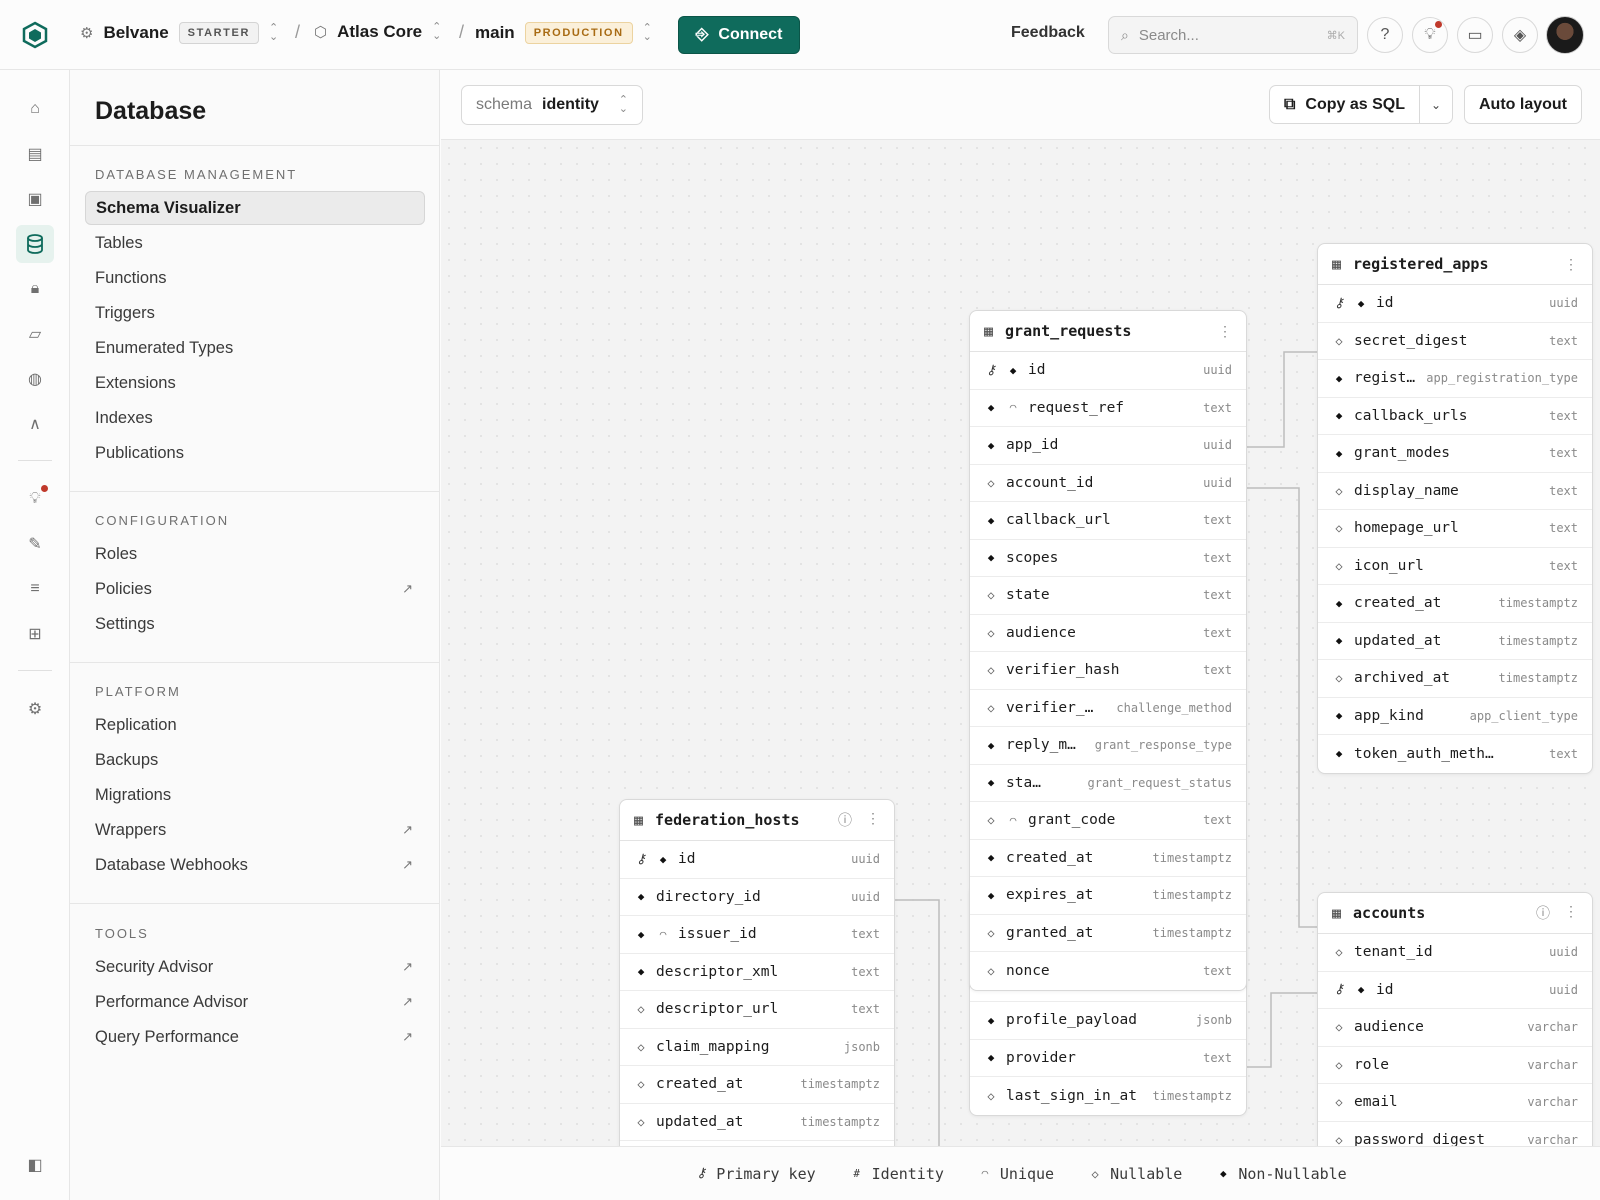 This screenshot has width=1600, height=1200. Describe the element at coordinates (35, 154) in the screenshot. I see `table-editor-icon: ▤` at that location.